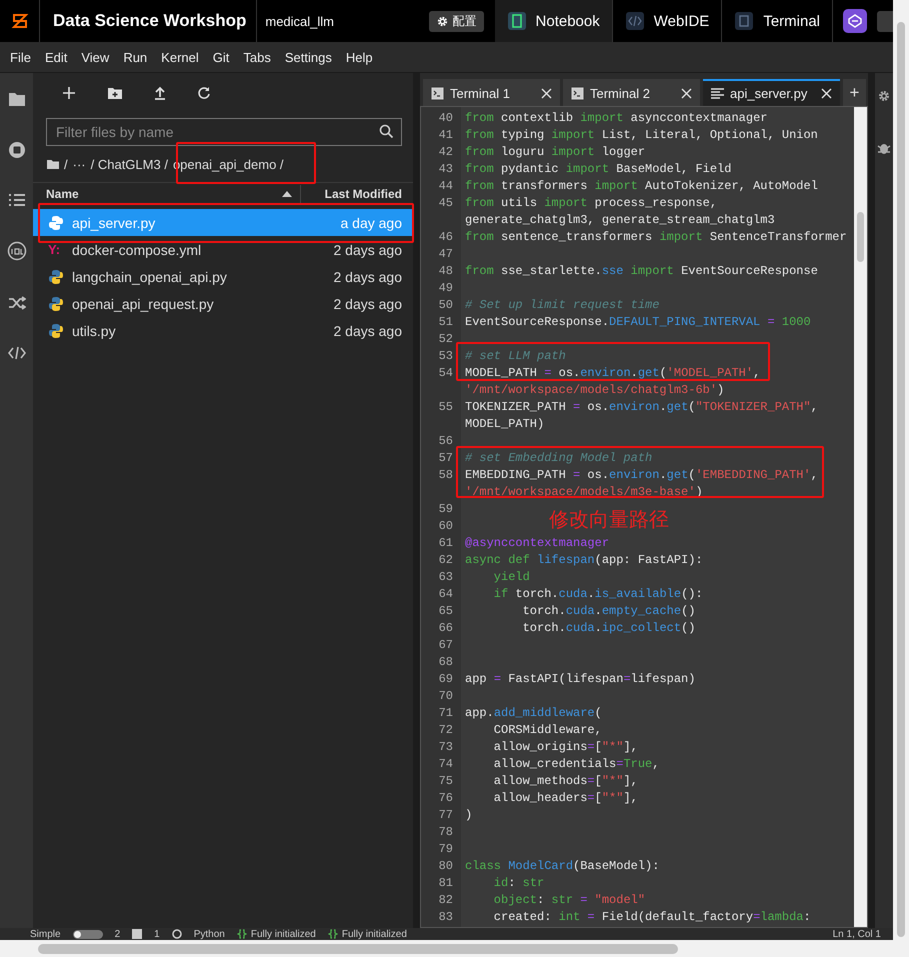 This screenshot has height=957, width=909. I want to click on line-number: 67, so click(446, 645).